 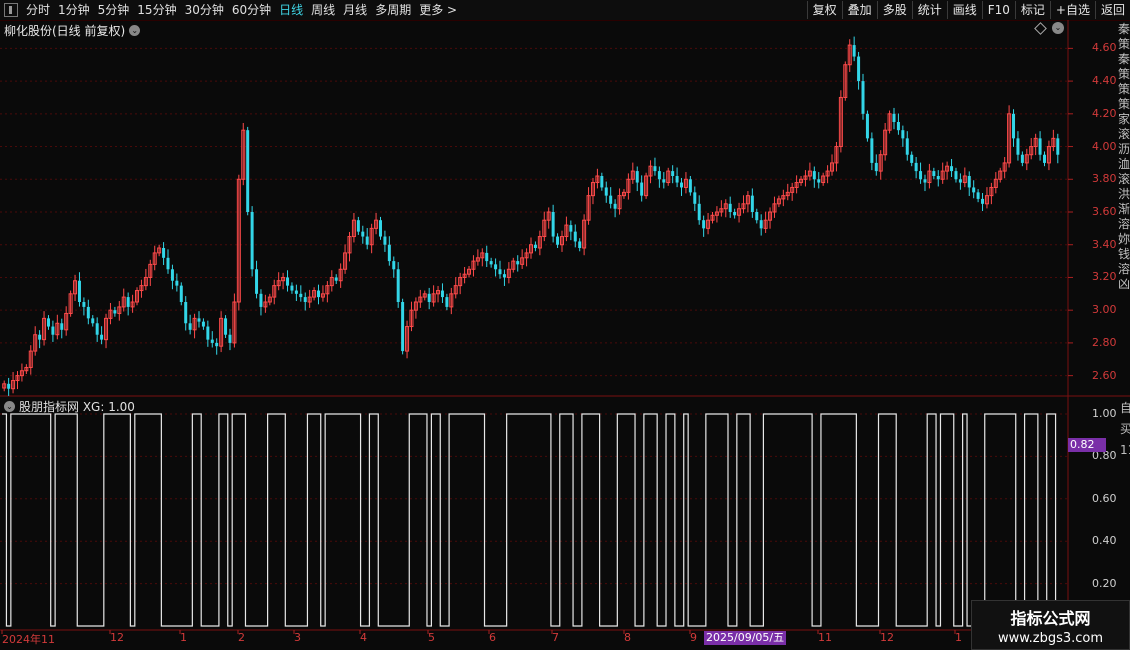 What do you see at coordinates (1104, 277) in the screenshot?
I see `price-axis-label: 3.20` at bounding box center [1104, 277].